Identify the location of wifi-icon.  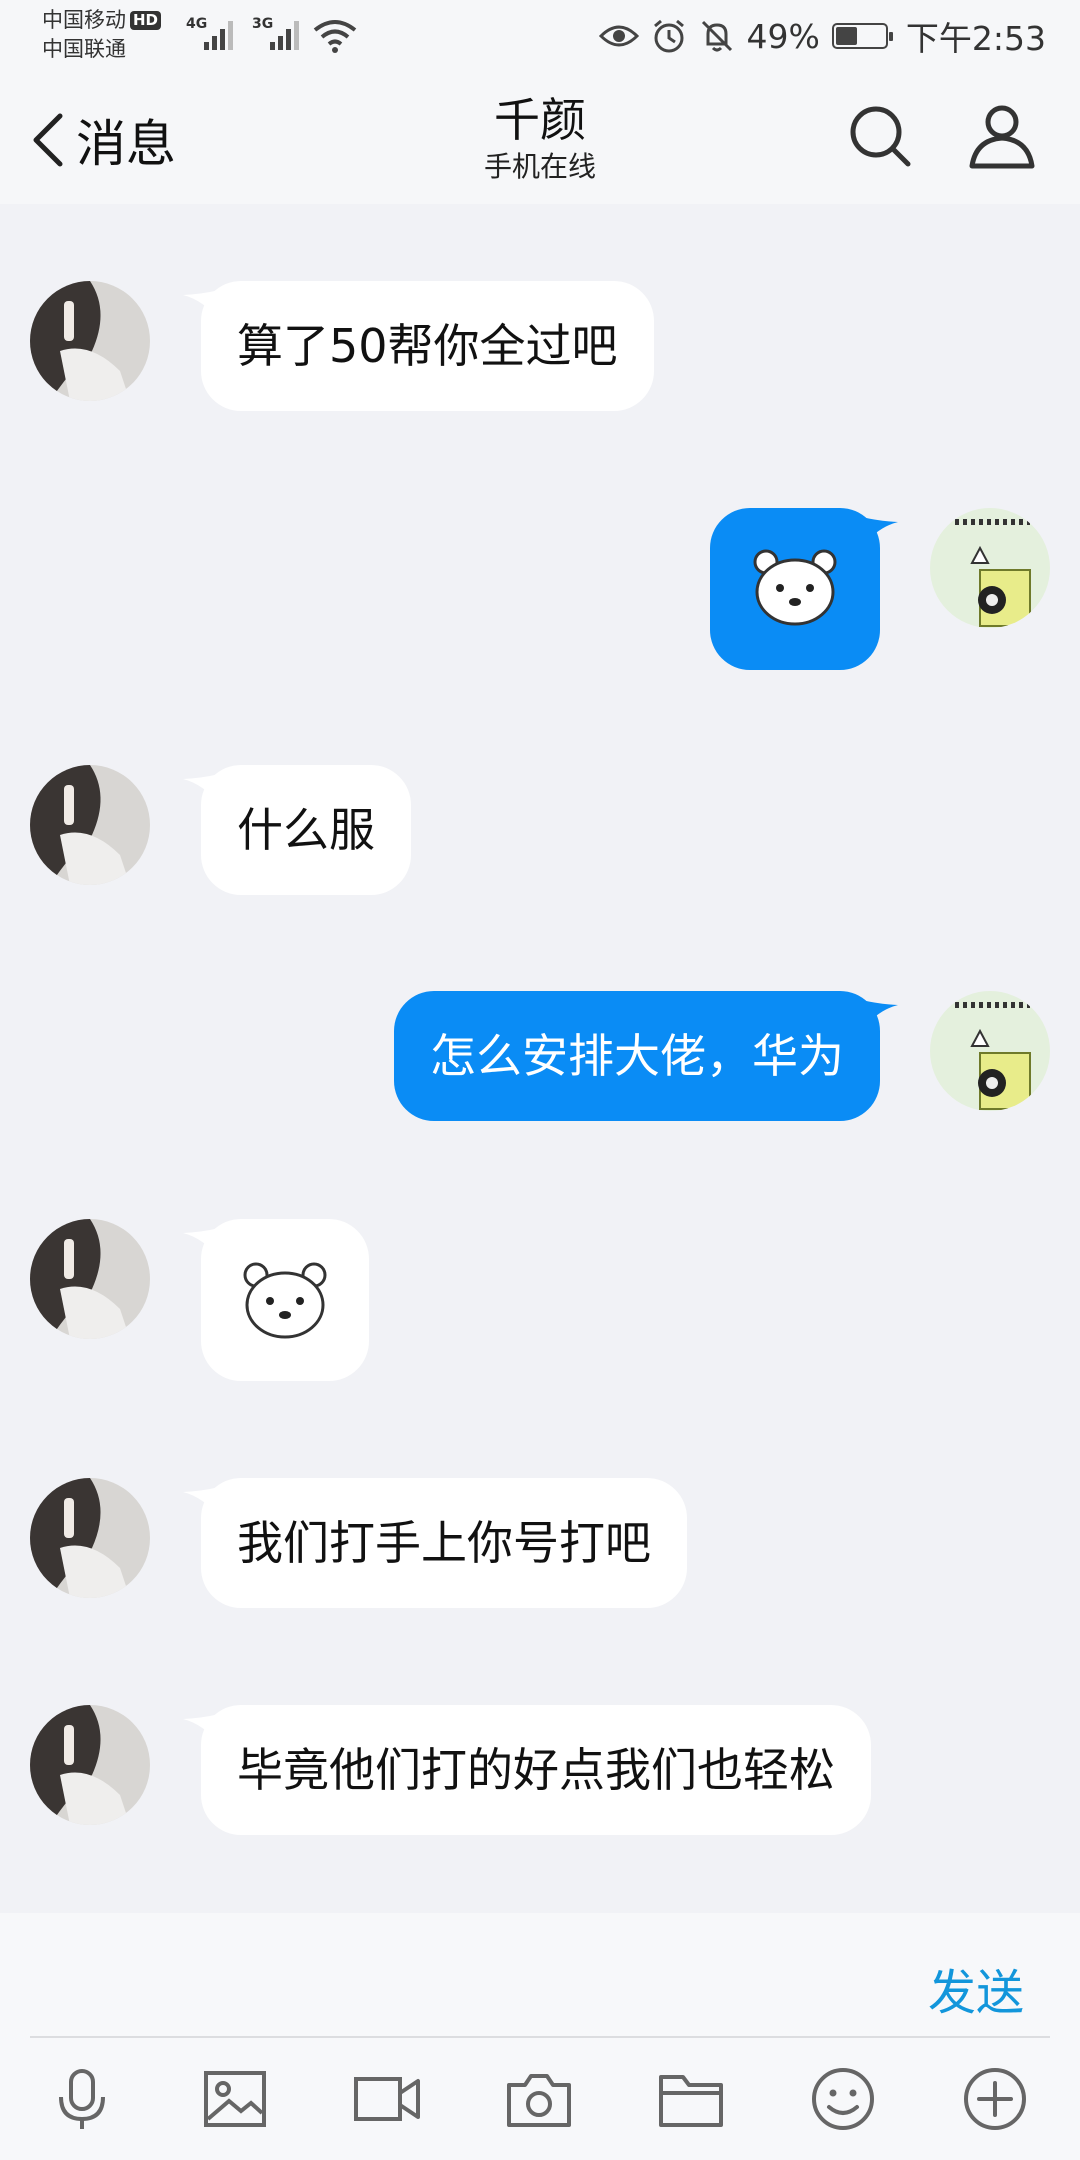
(335, 36).